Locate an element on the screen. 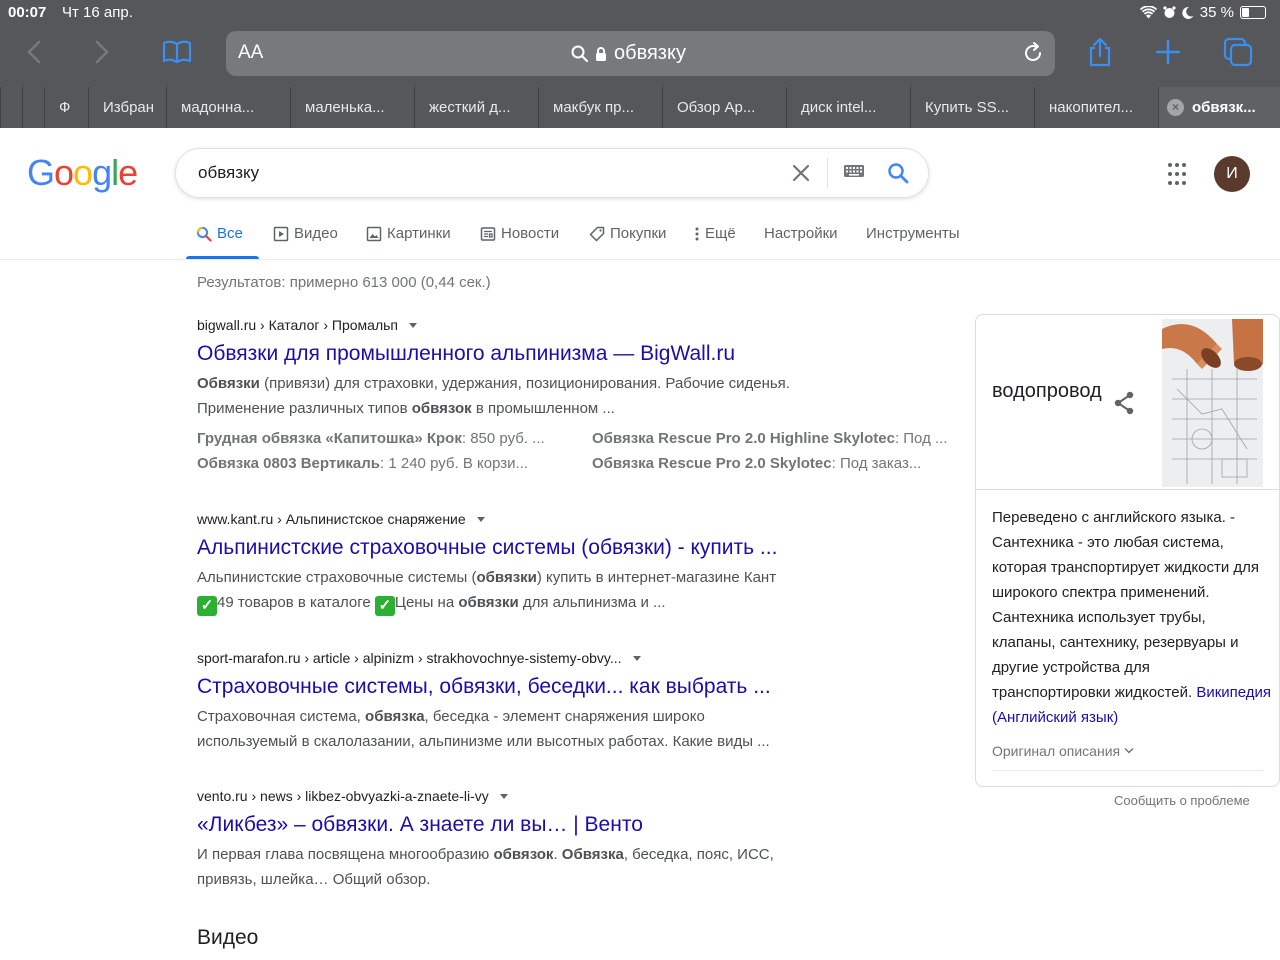 This screenshot has height=960, width=1280. search-submit-button is located at coordinates (898, 175).